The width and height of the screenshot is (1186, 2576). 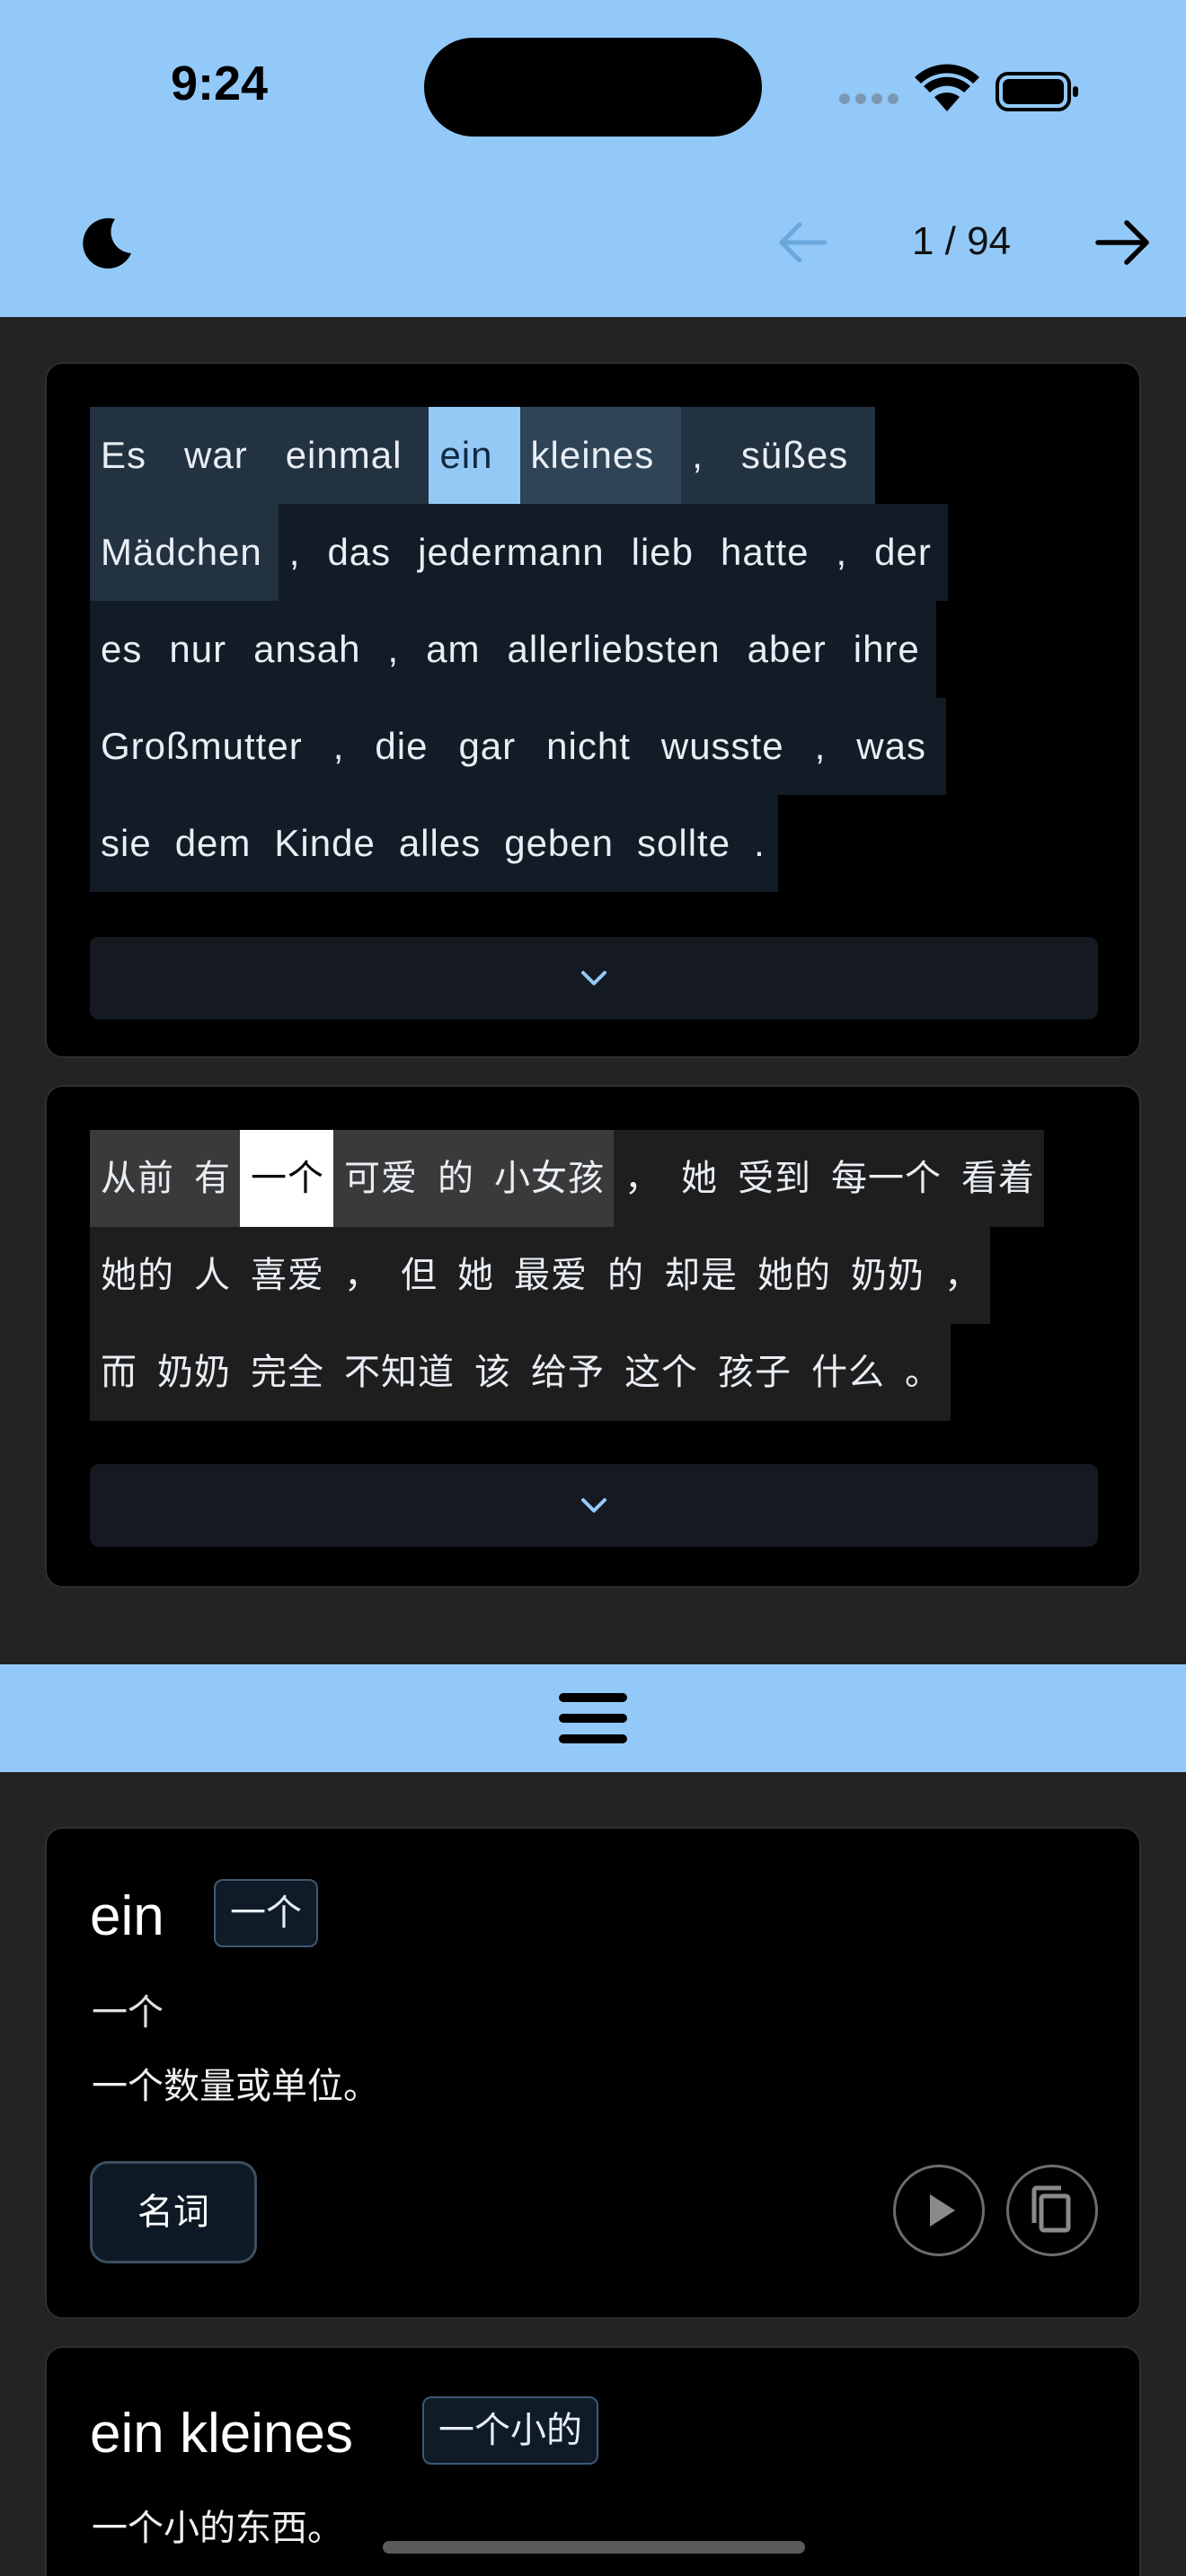 What do you see at coordinates (286, 1178) in the screenshot?
I see `token-selected: 一个` at bounding box center [286, 1178].